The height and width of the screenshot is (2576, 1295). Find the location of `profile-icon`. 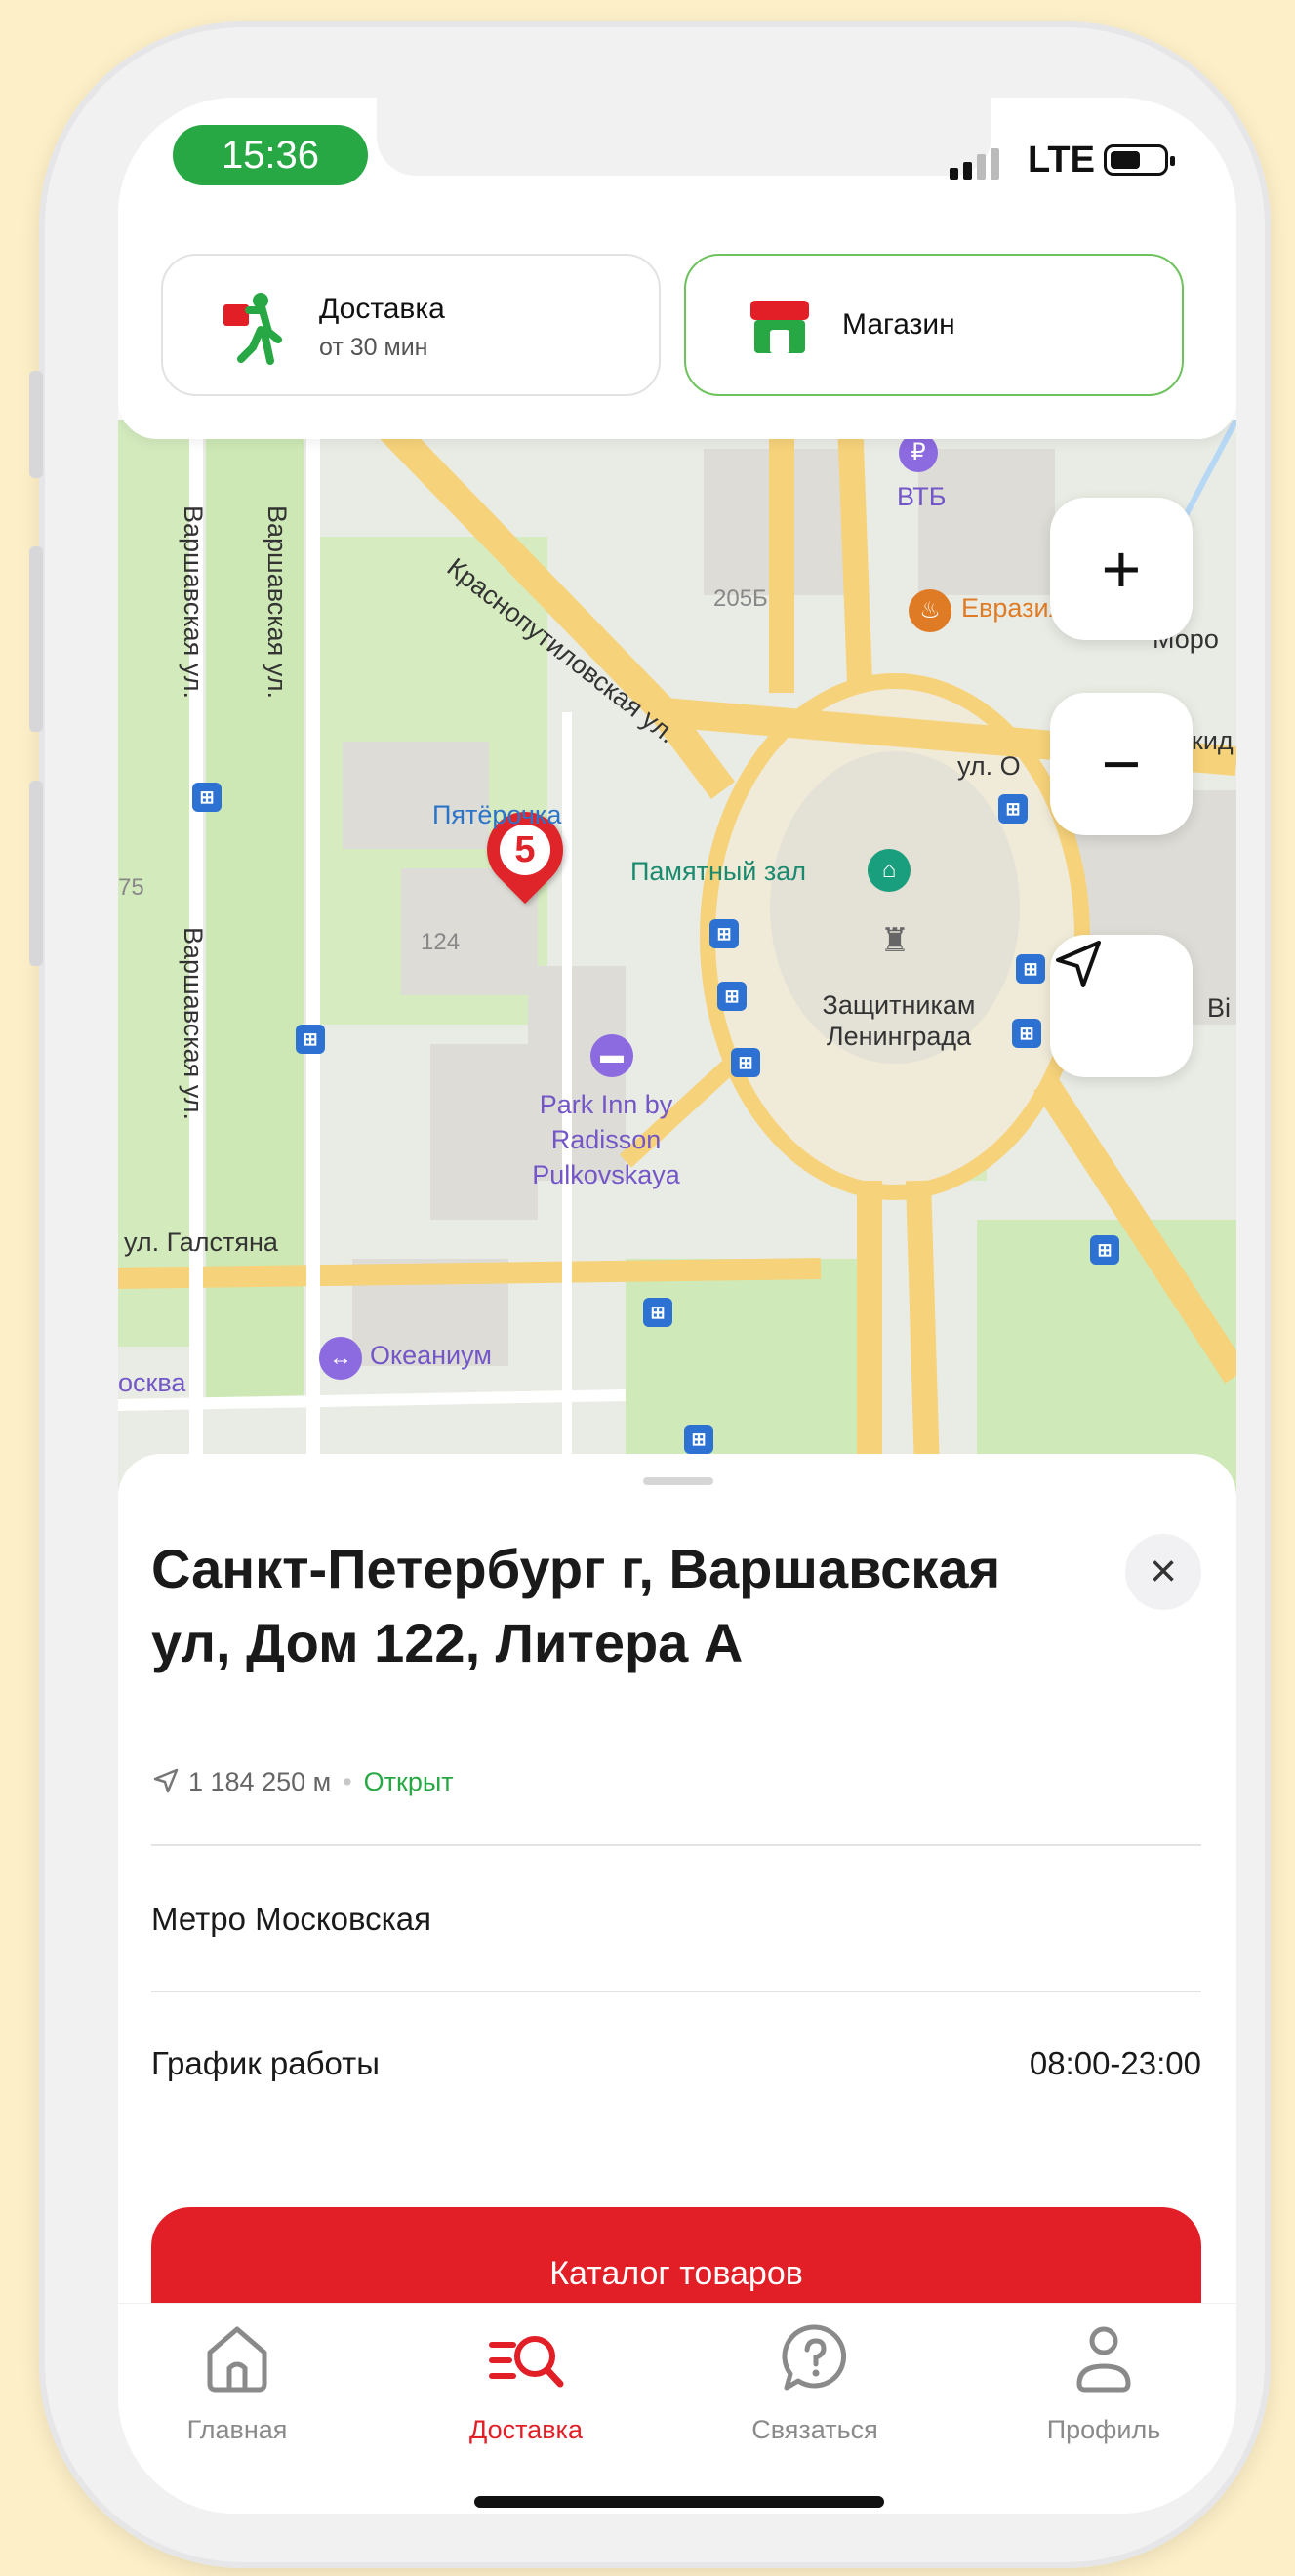

profile-icon is located at coordinates (1103, 2359).